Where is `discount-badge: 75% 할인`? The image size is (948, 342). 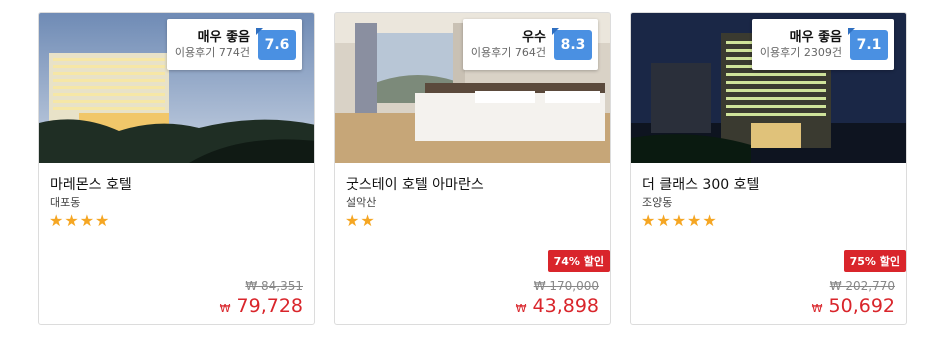 discount-badge: 75% 할인 is located at coordinates (874, 261).